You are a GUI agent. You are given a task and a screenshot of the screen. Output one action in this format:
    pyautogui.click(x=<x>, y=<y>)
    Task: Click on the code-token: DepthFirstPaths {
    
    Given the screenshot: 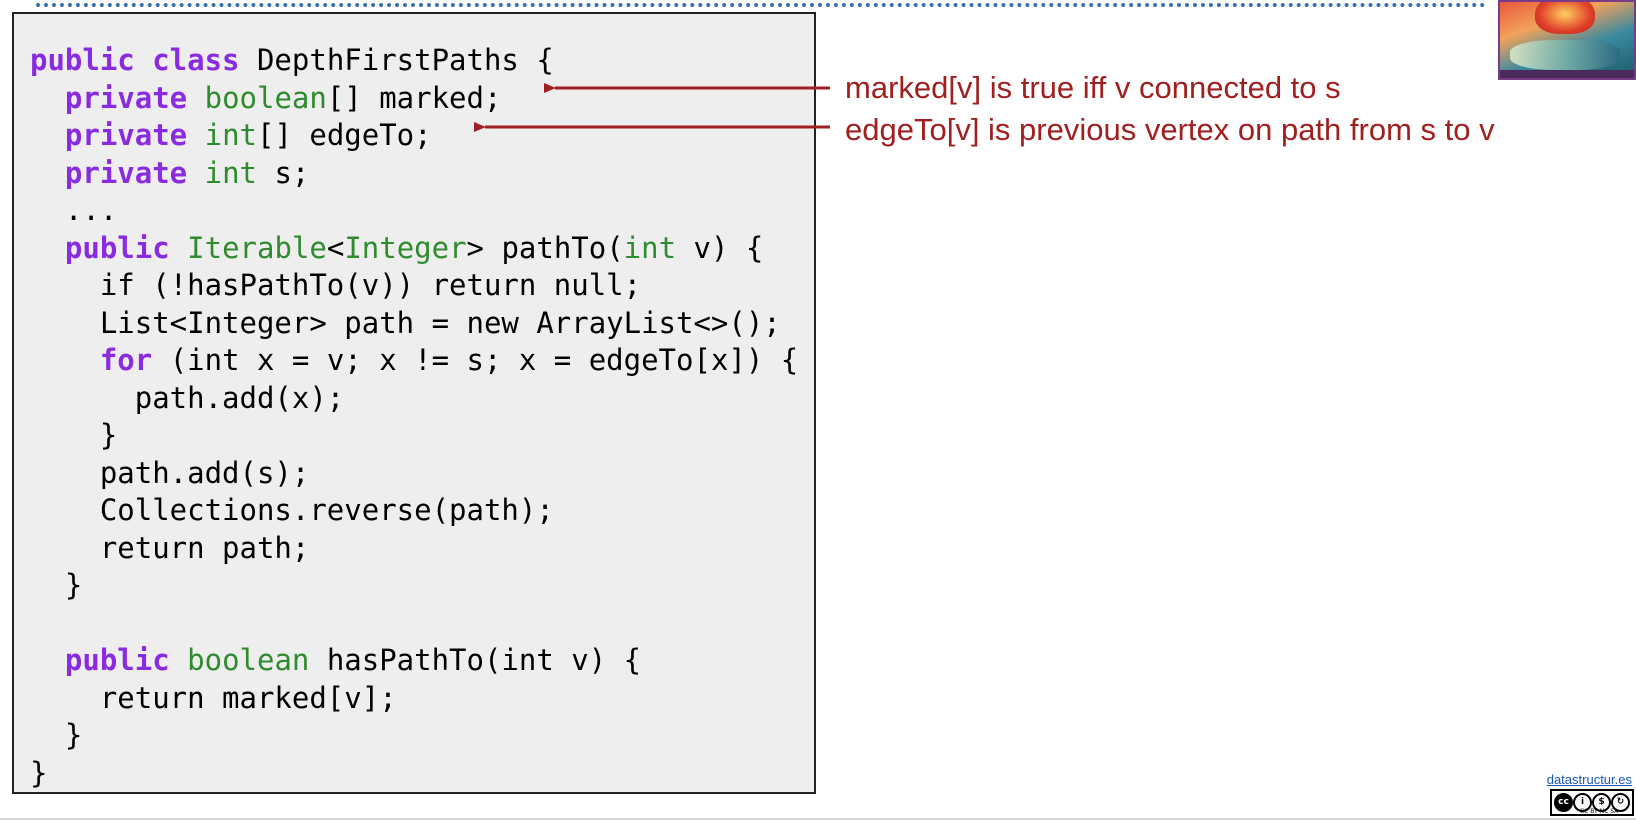 What is the action you would take?
    pyautogui.click(x=396, y=60)
    